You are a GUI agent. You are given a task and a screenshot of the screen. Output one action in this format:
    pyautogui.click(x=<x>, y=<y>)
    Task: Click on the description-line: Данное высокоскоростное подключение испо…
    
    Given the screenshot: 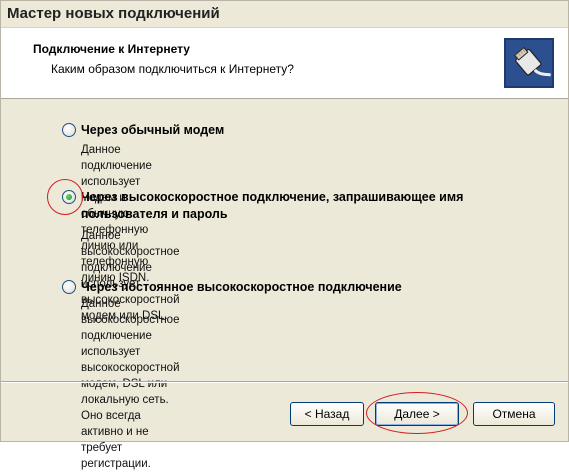 What is the action you would take?
    pyautogui.click(x=130, y=336)
    